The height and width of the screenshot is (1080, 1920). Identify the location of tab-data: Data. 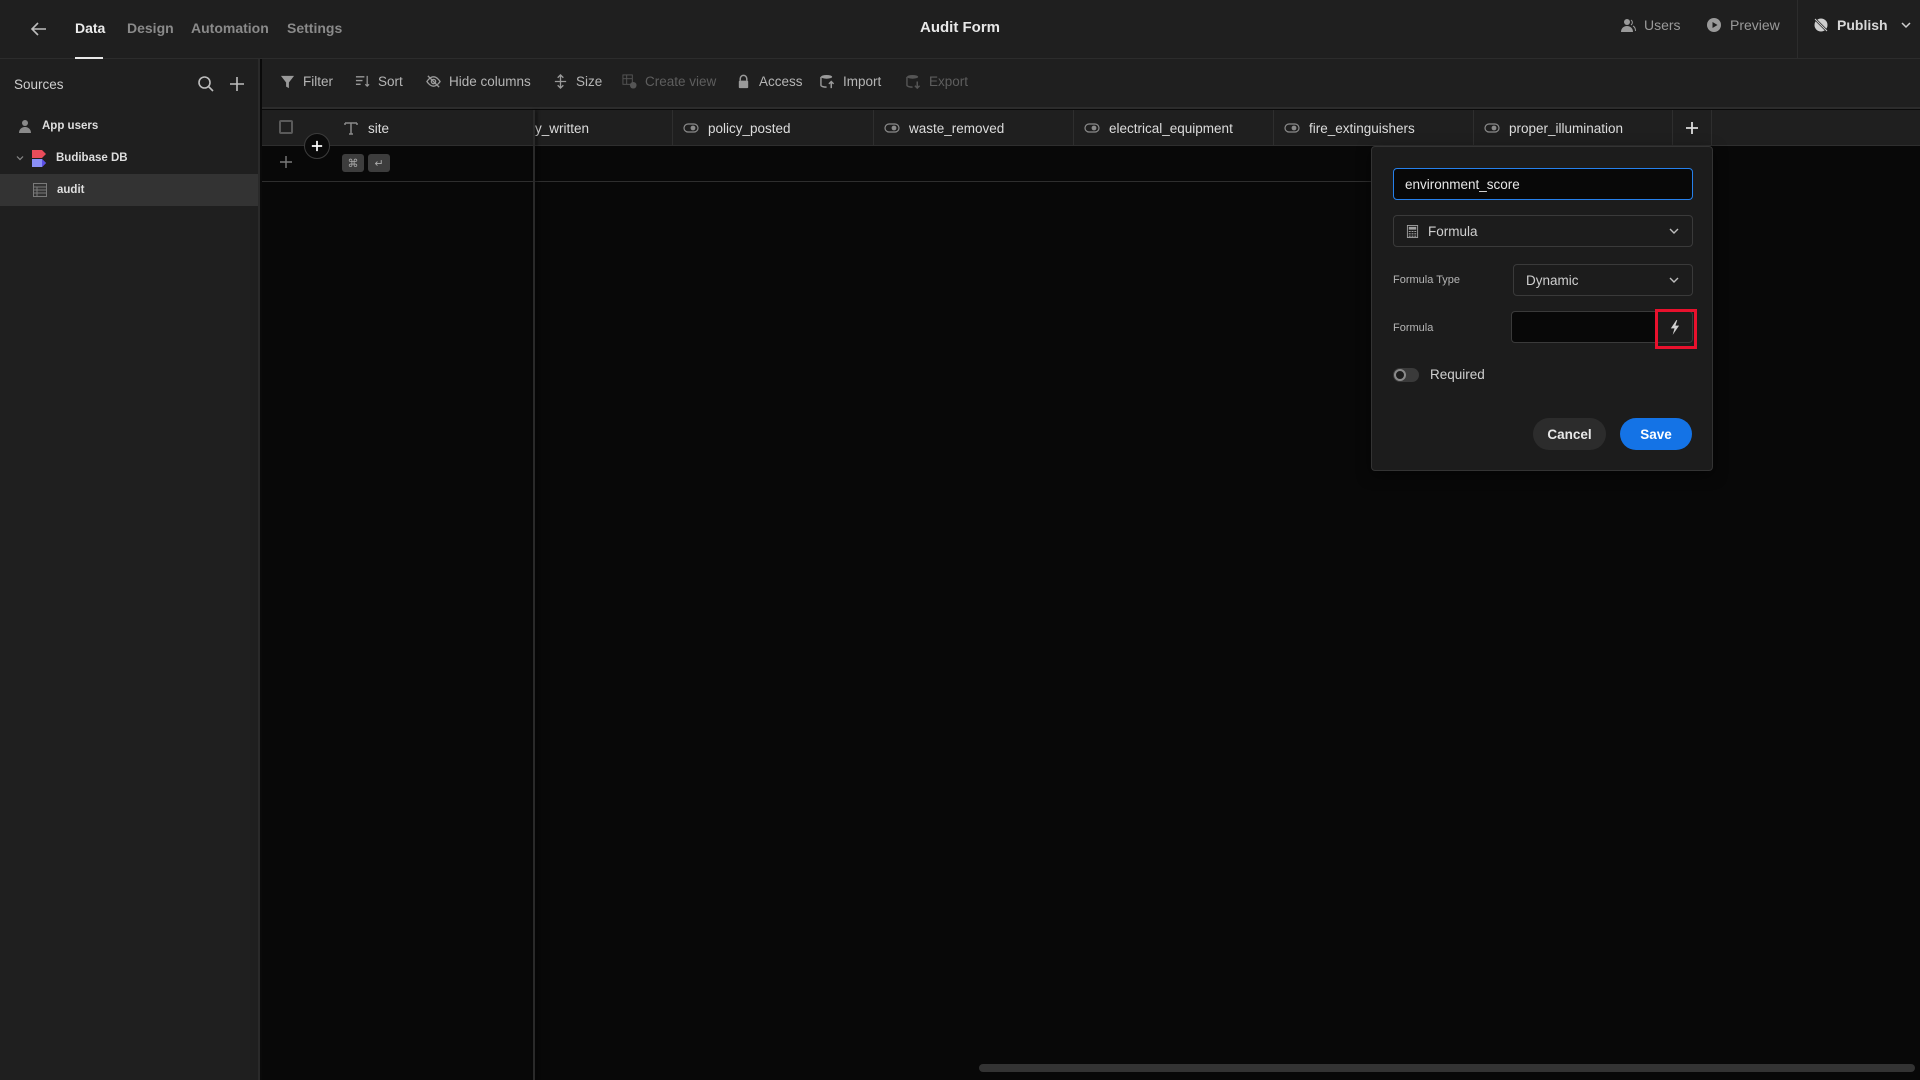
(90, 28).